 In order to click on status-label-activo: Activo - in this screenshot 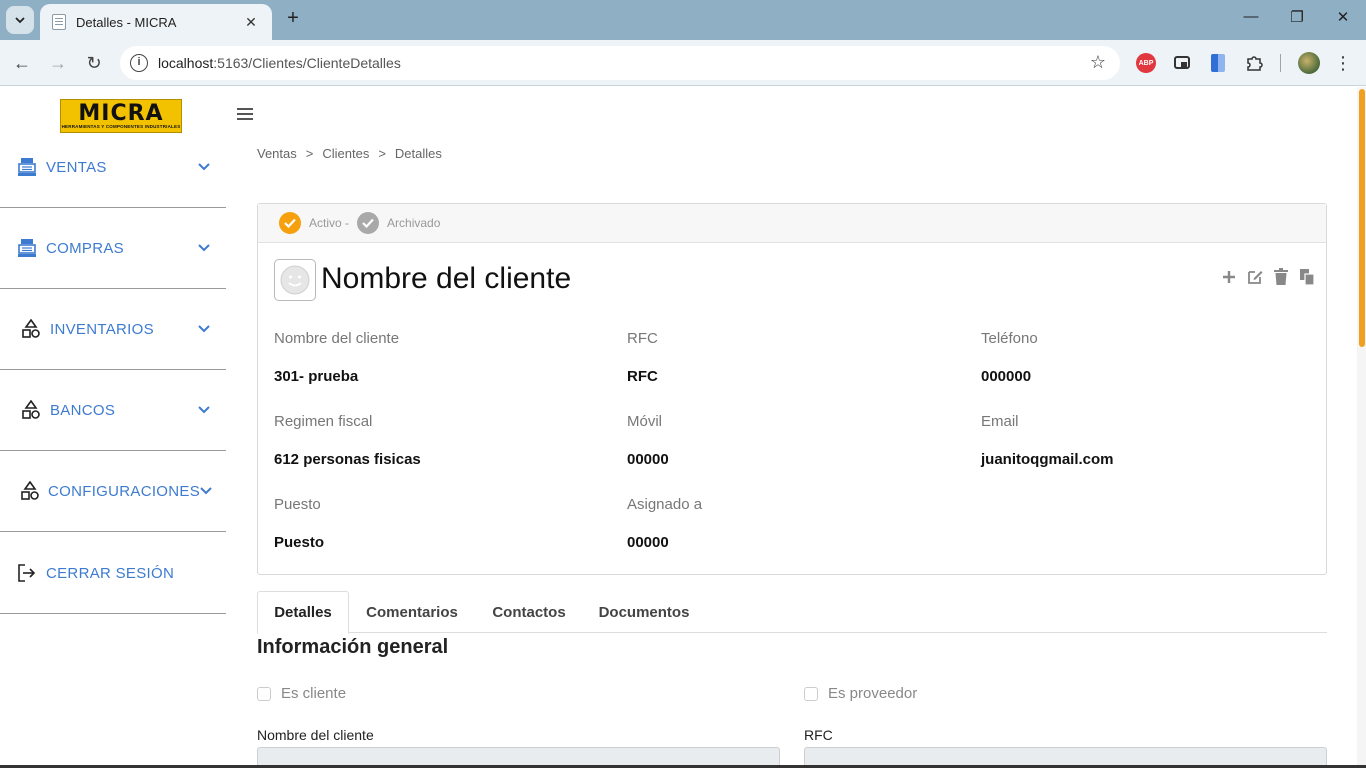, I will do `click(329, 223)`.